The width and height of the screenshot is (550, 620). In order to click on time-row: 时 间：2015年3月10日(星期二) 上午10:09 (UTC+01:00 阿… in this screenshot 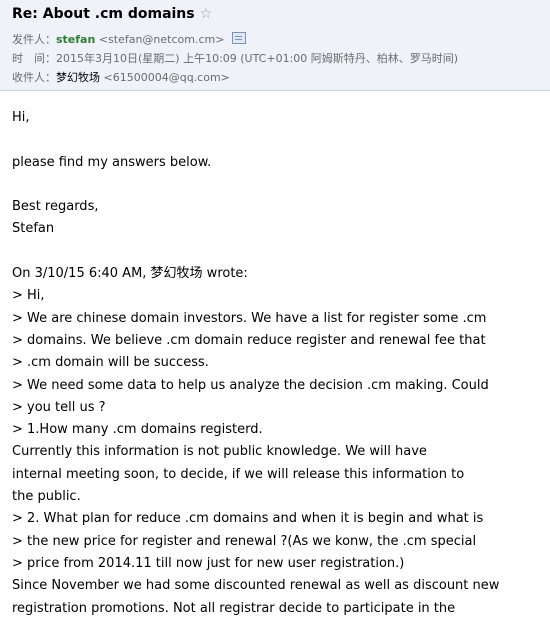, I will do `click(235, 58)`.